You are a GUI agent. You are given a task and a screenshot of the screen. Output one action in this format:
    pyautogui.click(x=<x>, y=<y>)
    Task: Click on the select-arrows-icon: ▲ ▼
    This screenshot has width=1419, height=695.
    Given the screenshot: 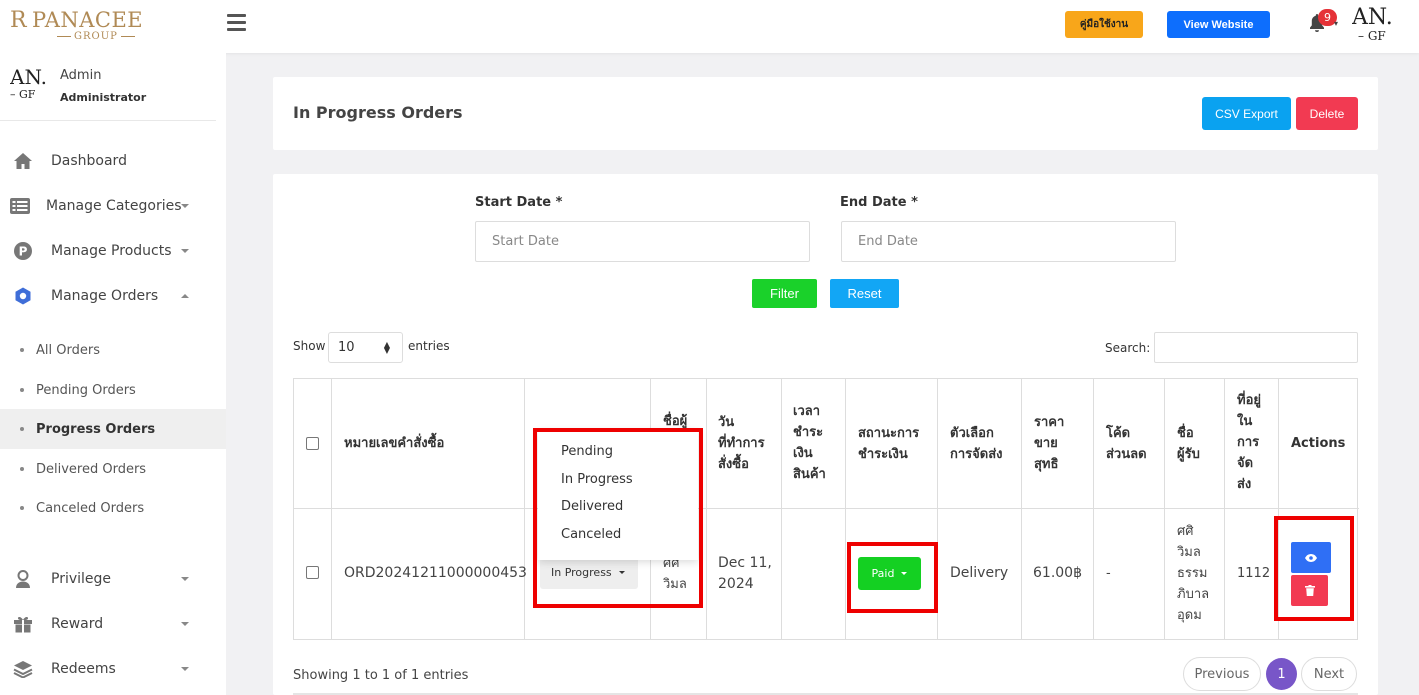 What is the action you would take?
    pyautogui.click(x=386, y=347)
    